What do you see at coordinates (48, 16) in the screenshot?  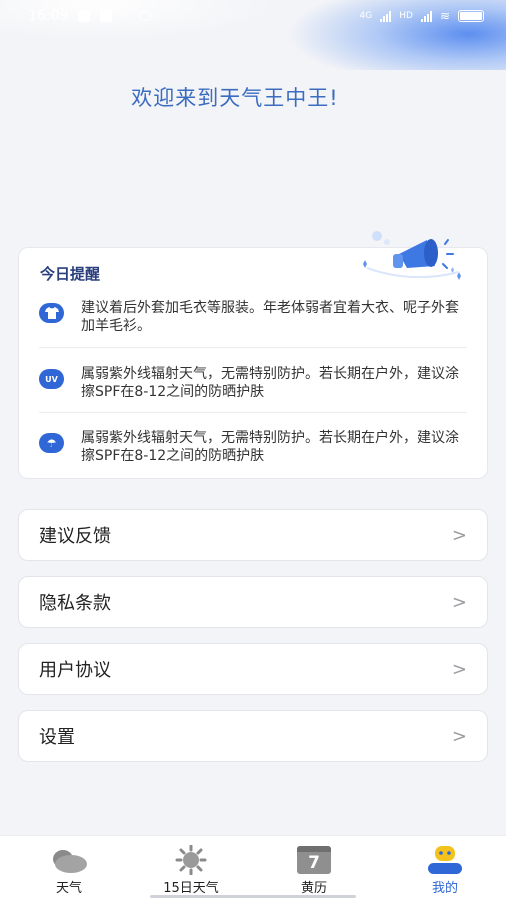 I see `status-time: 16:09` at bounding box center [48, 16].